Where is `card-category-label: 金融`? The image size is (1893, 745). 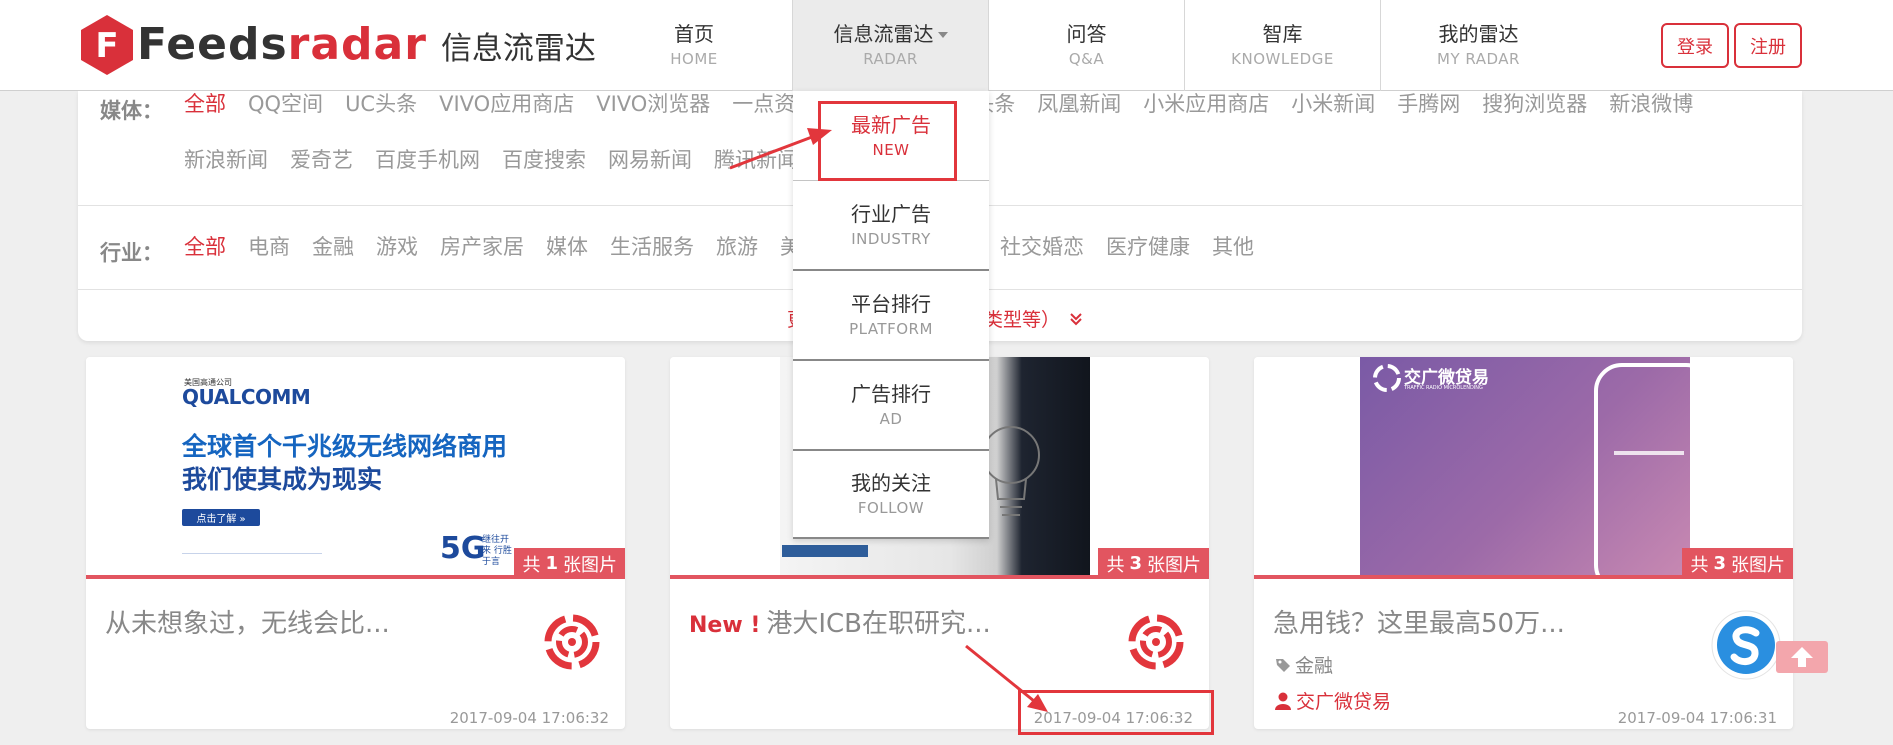
card-category-label: 金融 is located at coordinates (1314, 666).